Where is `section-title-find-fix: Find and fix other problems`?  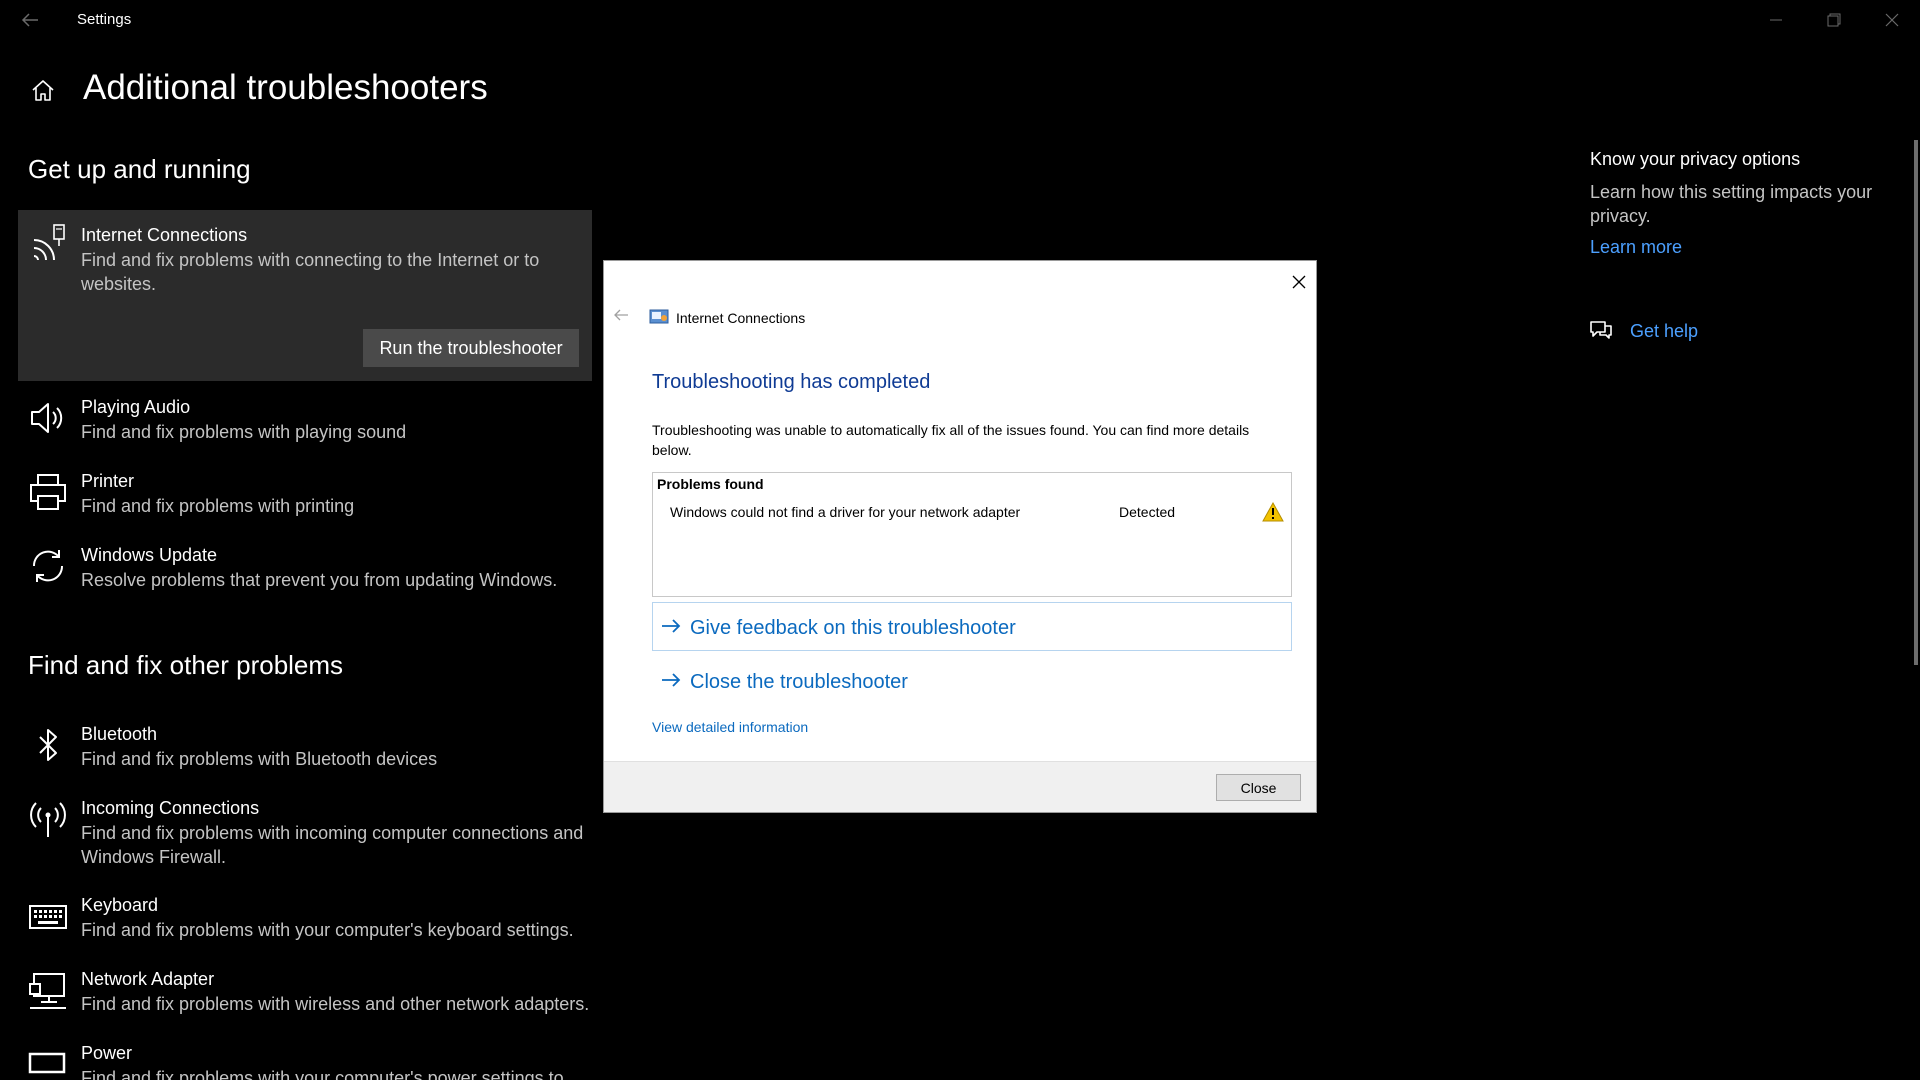 section-title-find-fix: Find and fix other problems is located at coordinates (186, 665).